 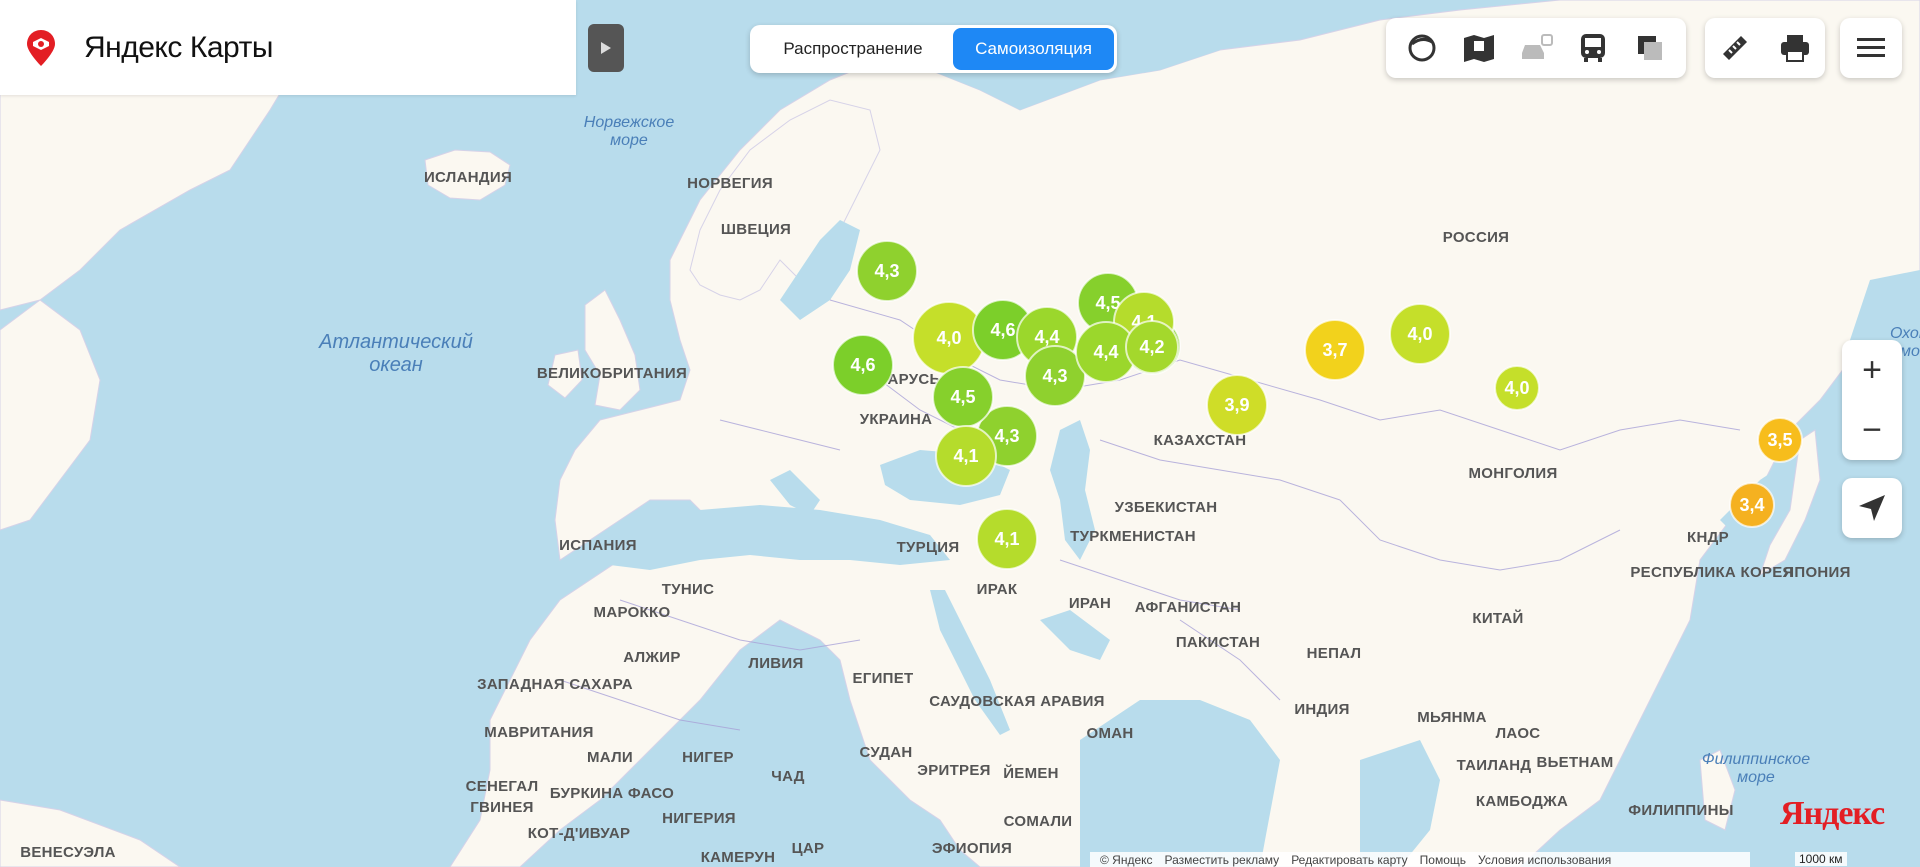 What do you see at coordinates (1334, 653) in the screenshot?
I see `country-label-nepal: НЕПАЛ` at bounding box center [1334, 653].